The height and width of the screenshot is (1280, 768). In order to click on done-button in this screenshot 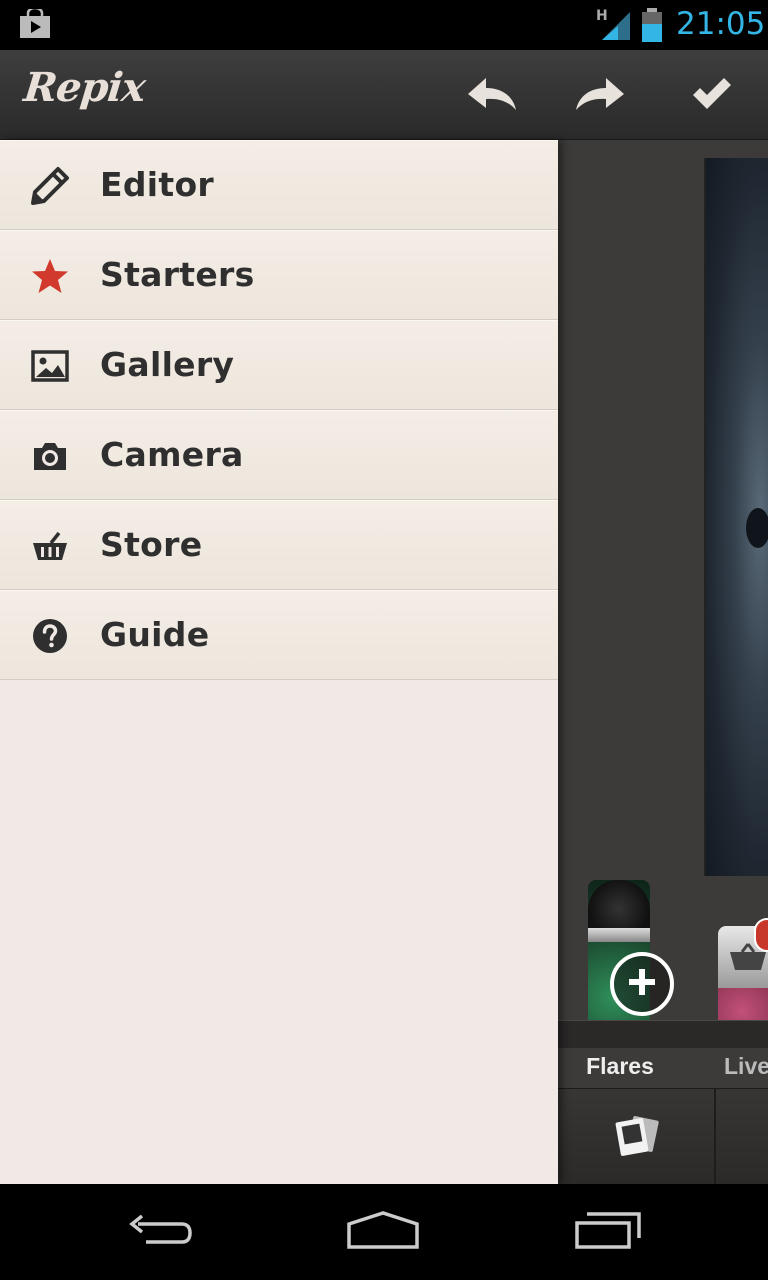, I will do `click(712, 96)`.